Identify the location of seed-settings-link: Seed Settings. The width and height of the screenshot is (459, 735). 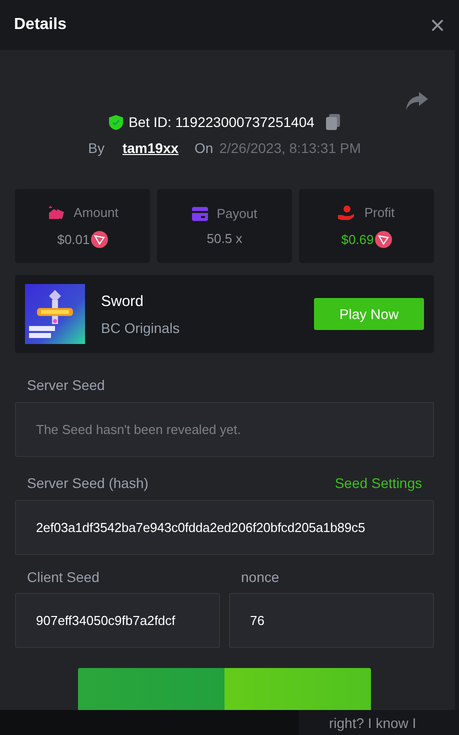
(378, 483).